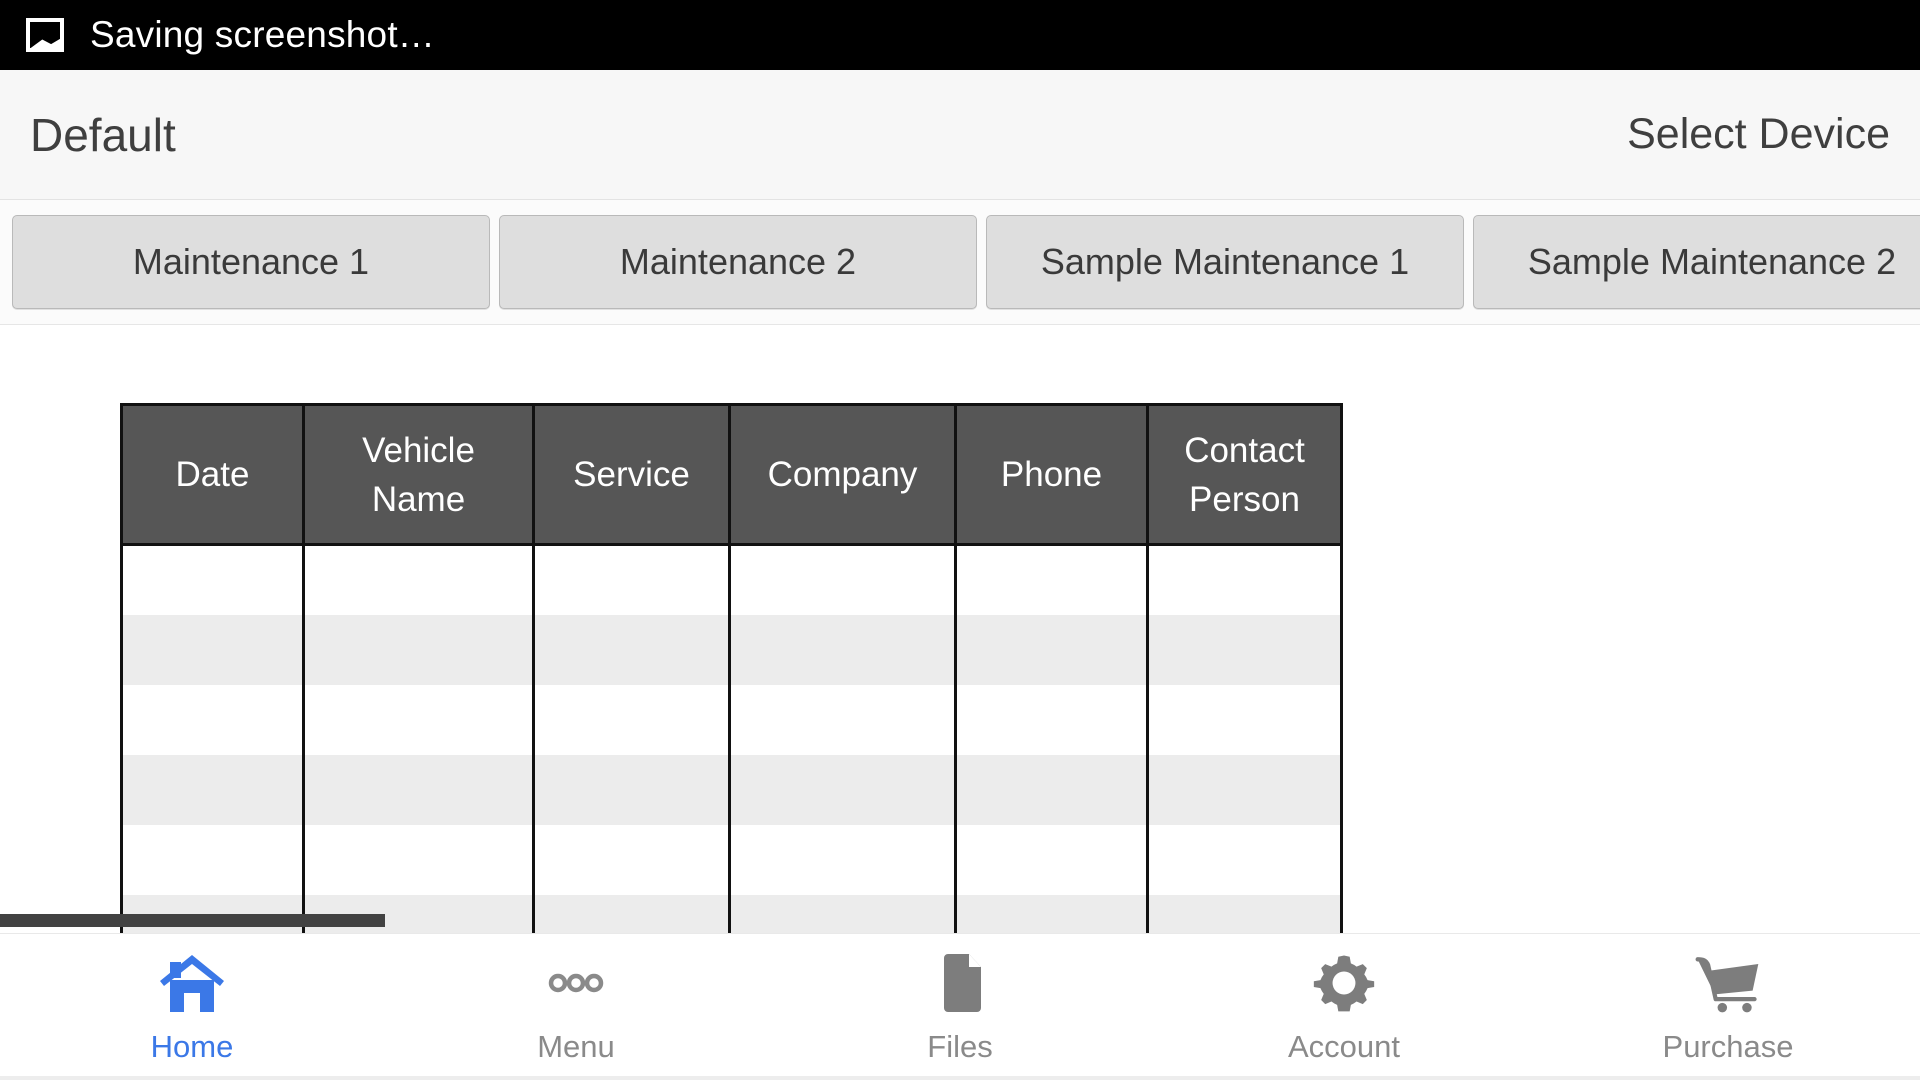 This screenshot has width=1920, height=1080. I want to click on nav-item-menu: Menu, so click(576, 1007).